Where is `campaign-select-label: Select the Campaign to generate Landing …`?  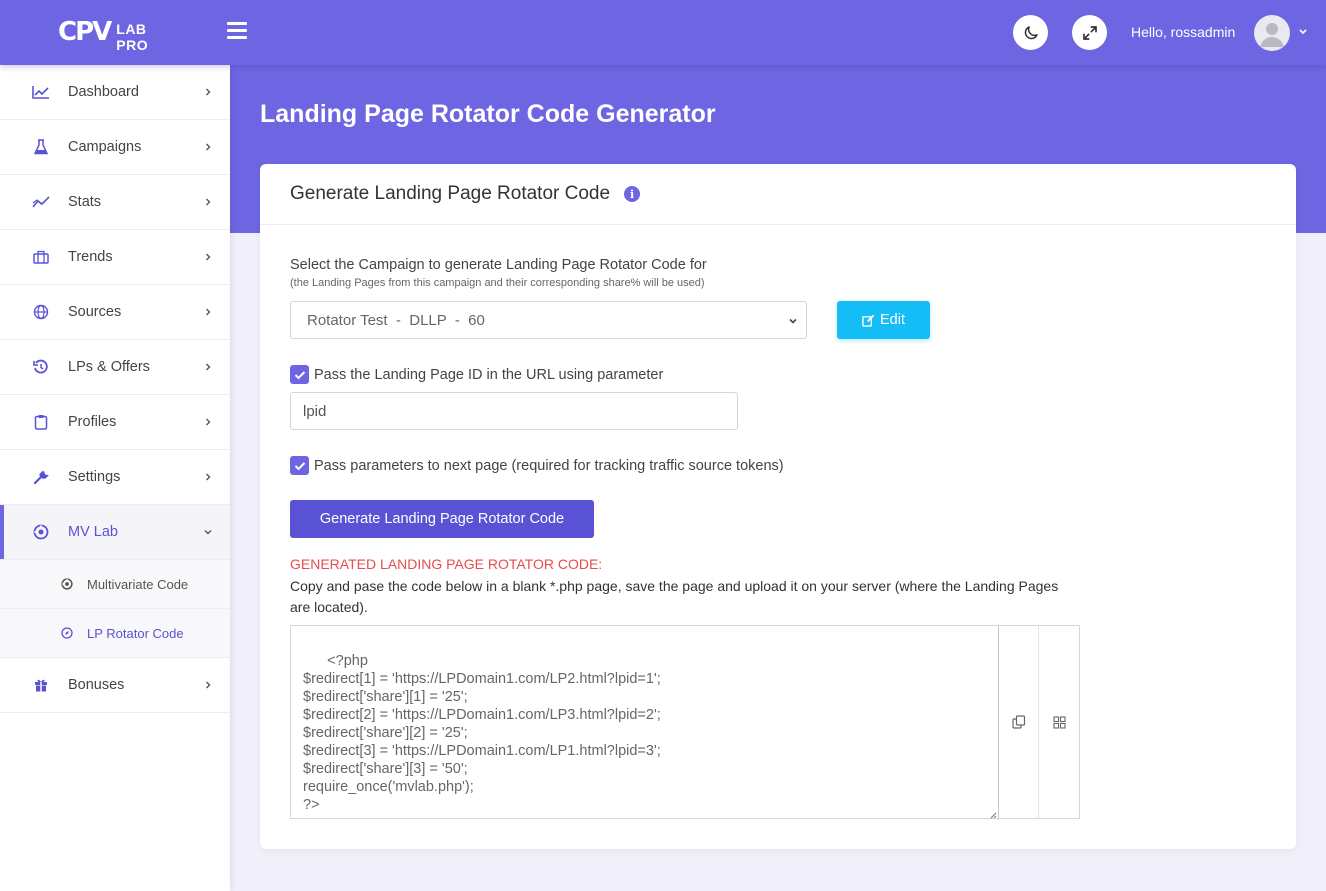 campaign-select-label: Select the Campaign to generate Landing … is located at coordinates (498, 265).